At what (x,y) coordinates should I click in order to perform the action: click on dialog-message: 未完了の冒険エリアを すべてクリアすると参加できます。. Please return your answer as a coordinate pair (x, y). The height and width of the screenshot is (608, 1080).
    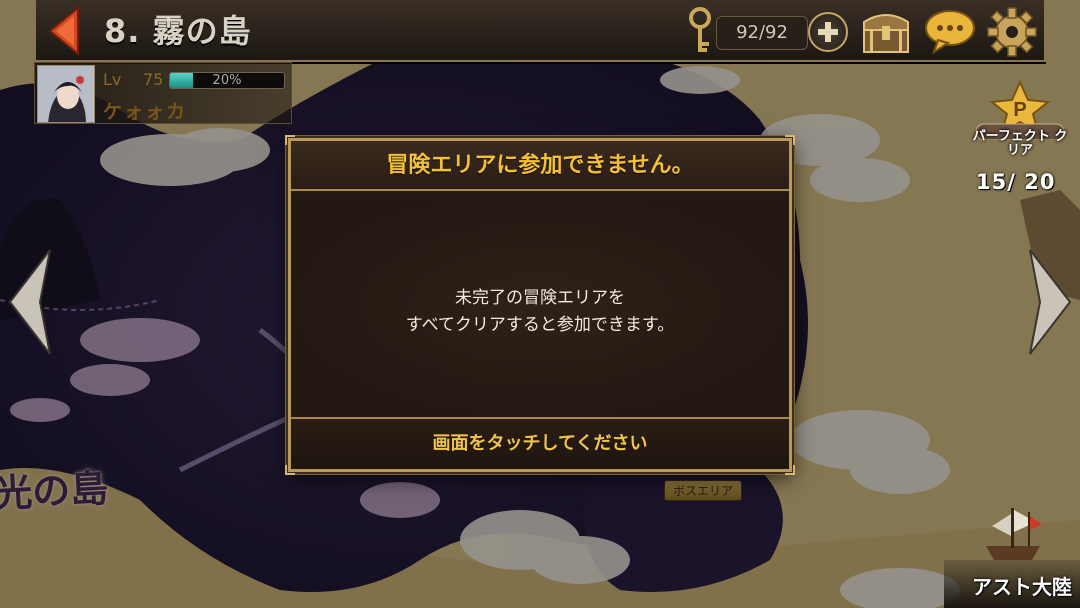
    Looking at the image, I should click on (540, 312).